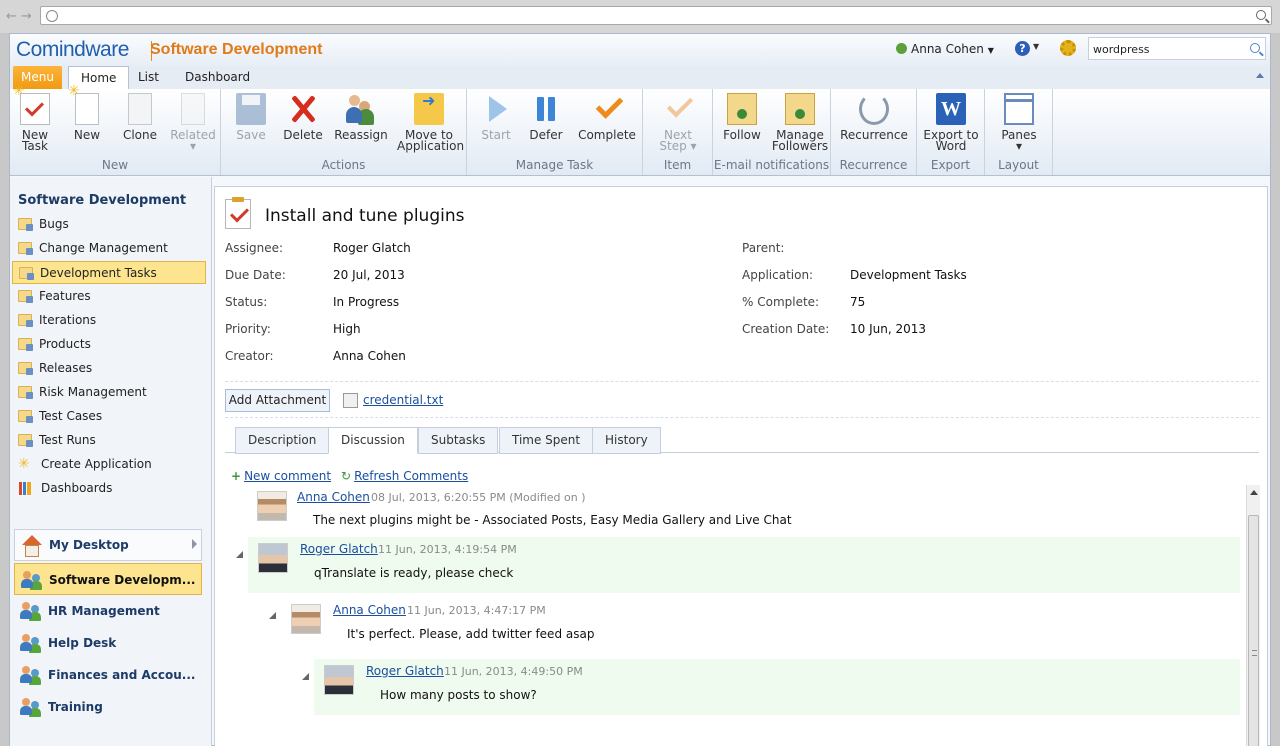  What do you see at coordinates (626, 440) in the screenshot?
I see `tab-history: History` at bounding box center [626, 440].